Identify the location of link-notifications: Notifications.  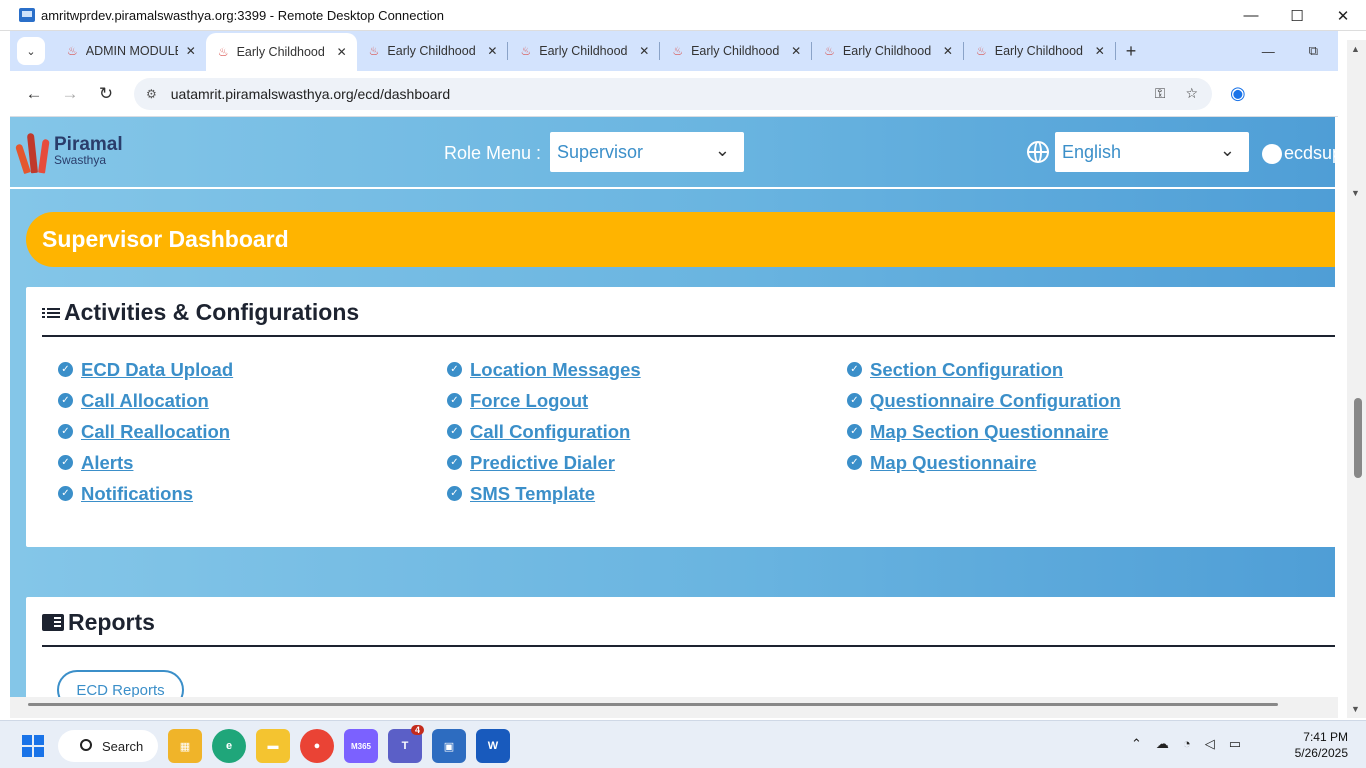
(137, 494).